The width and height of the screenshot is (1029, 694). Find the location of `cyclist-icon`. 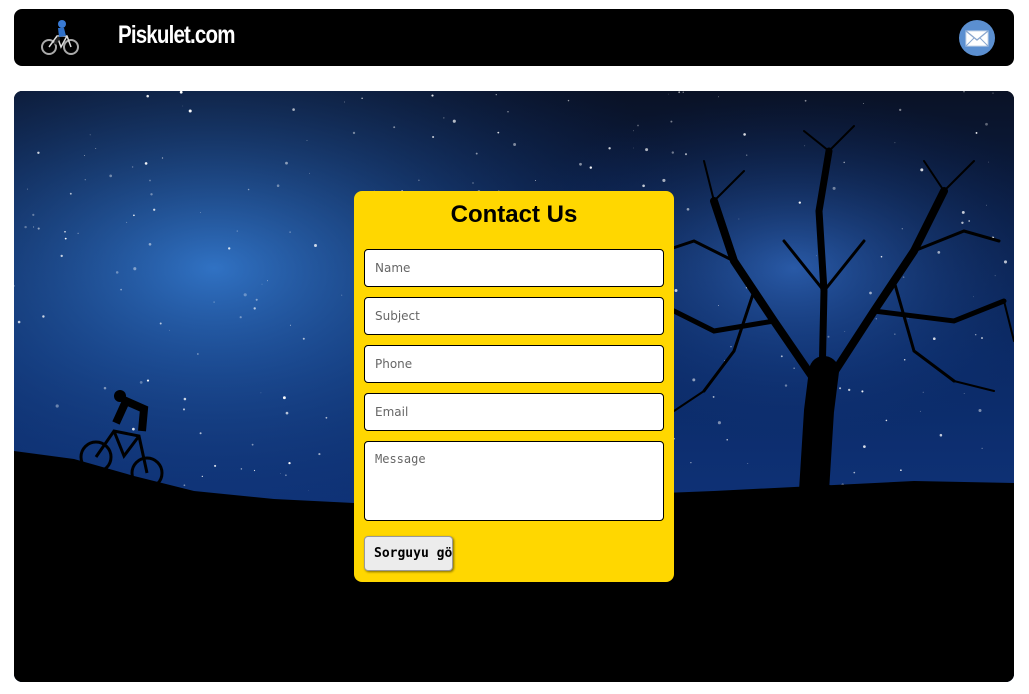

cyclist-icon is located at coordinates (60, 38).